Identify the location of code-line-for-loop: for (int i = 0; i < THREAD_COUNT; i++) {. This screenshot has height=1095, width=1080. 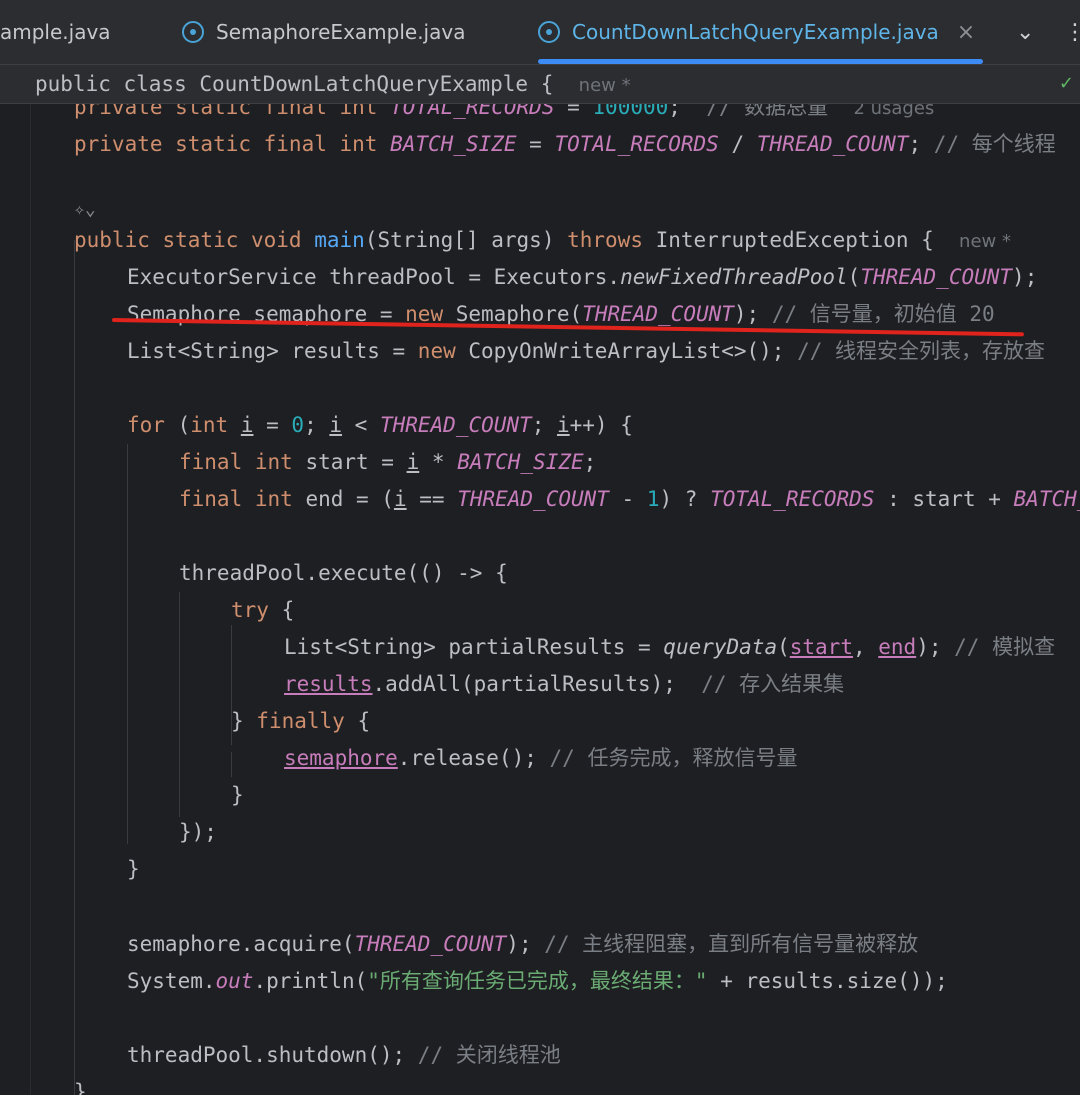
(380, 425).